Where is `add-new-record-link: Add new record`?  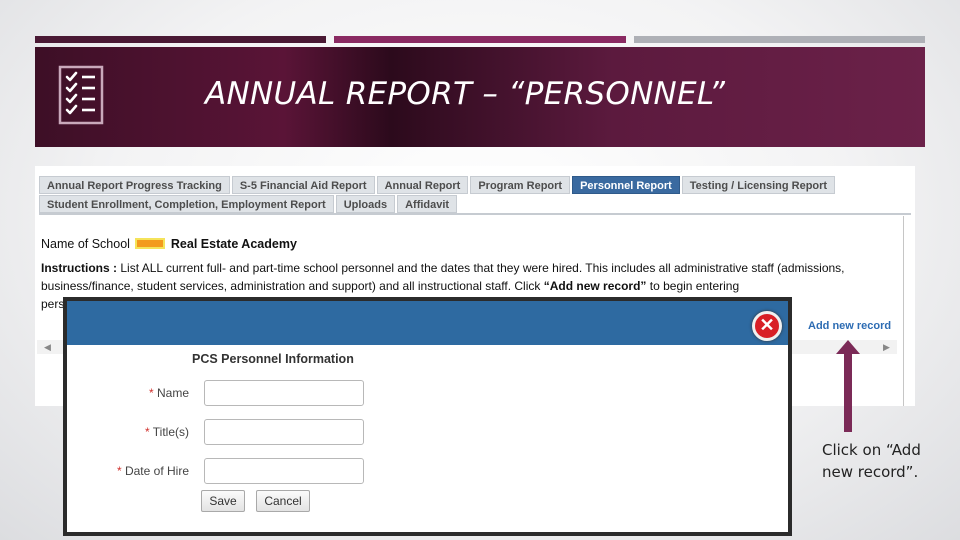 add-new-record-link: Add new record is located at coordinates (849, 326).